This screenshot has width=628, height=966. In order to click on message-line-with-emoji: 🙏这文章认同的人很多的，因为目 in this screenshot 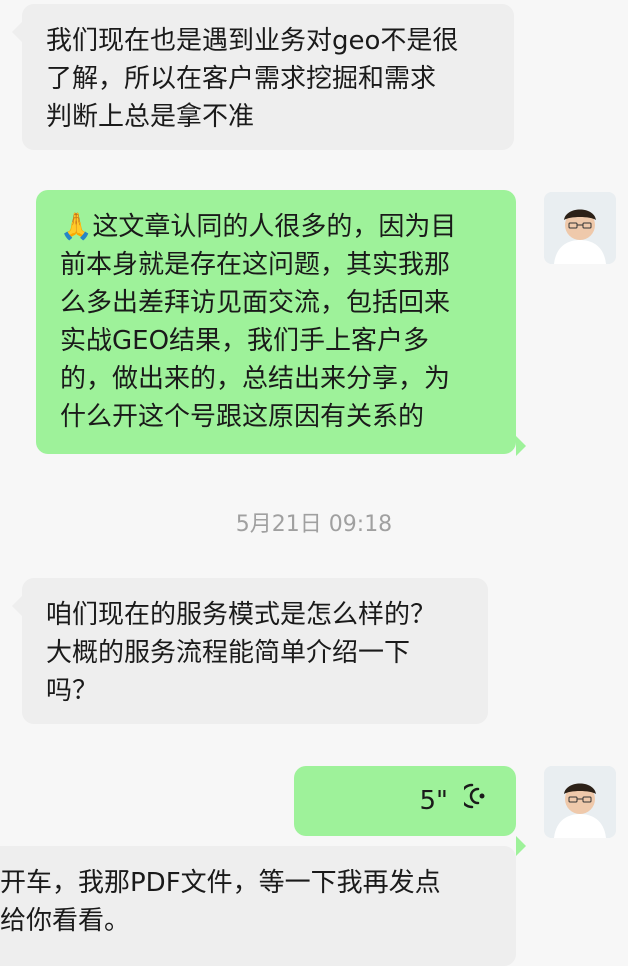, I will do `click(276, 227)`.